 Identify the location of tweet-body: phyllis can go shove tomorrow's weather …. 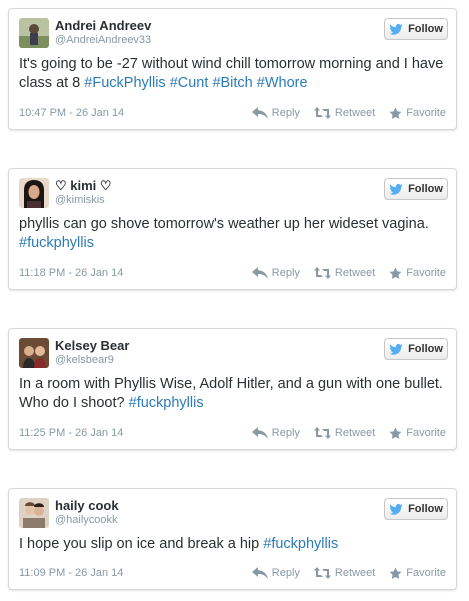
(224, 224).